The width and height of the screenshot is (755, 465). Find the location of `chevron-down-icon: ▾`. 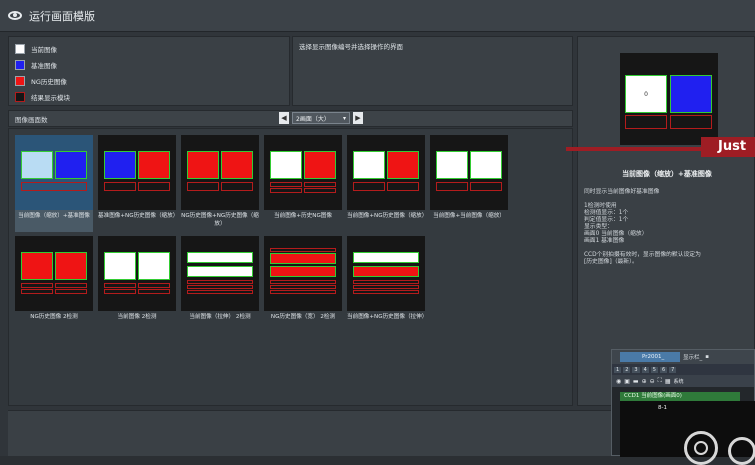

chevron-down-icon: ▾ is located at coordinates (344, 118).